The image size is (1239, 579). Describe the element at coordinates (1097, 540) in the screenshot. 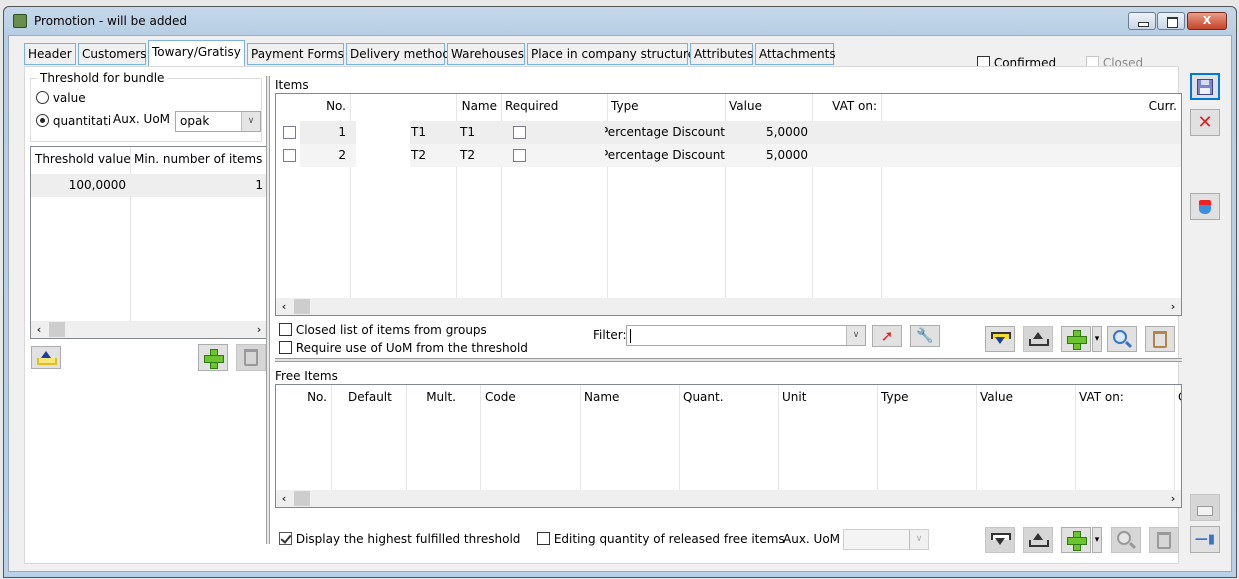

I see `add-free-item-dropdown: ▾` at that location.